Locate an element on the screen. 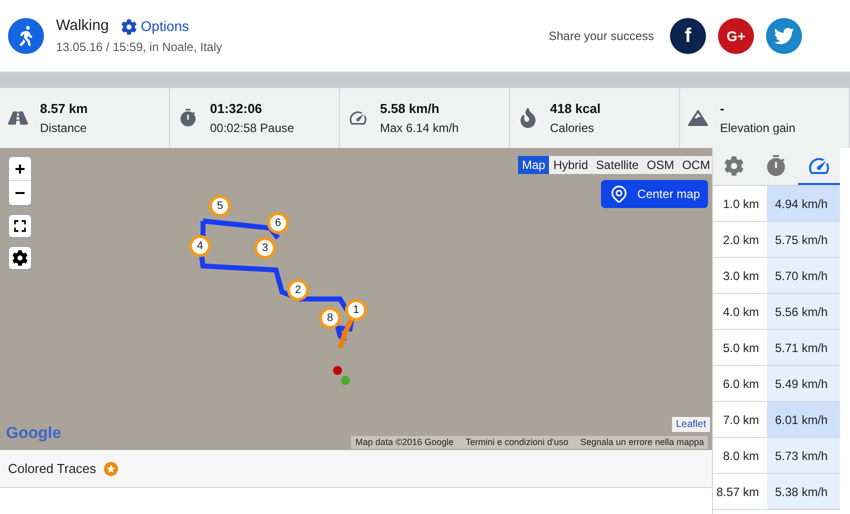 The width and height of the screenshot is (850, 514). stat-label: Max 6.14 km/h is located at coordinates (419, 128).